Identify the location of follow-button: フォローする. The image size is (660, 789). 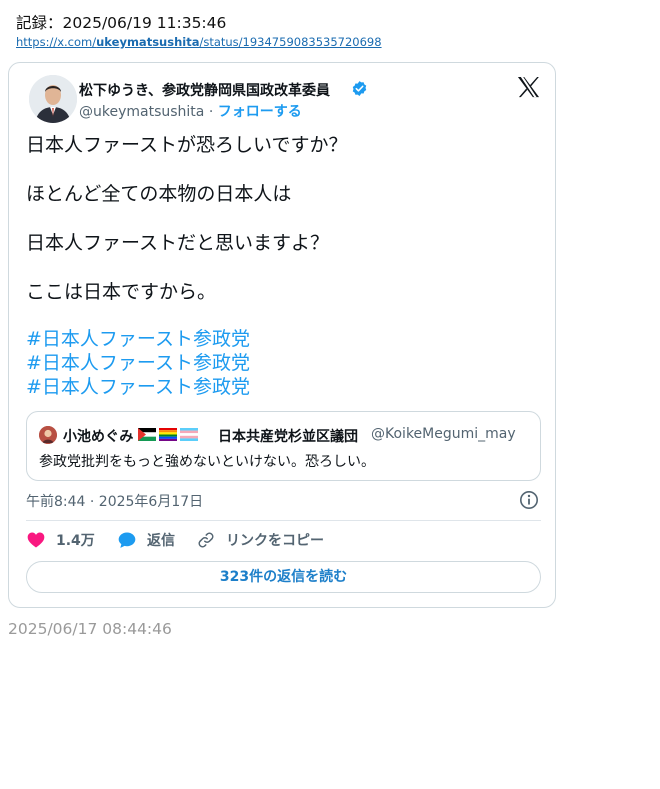
(260, 112).